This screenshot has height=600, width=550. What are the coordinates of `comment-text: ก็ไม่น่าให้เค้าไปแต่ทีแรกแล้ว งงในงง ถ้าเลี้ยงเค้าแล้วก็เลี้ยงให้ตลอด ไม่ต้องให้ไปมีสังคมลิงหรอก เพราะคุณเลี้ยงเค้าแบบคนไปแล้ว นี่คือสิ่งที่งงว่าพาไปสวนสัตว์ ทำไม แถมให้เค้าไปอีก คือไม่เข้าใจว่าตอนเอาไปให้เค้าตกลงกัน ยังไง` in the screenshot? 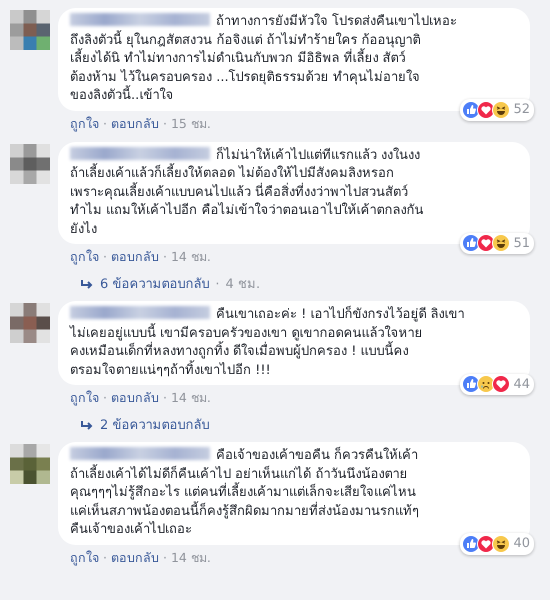 It's located at (247, 192).